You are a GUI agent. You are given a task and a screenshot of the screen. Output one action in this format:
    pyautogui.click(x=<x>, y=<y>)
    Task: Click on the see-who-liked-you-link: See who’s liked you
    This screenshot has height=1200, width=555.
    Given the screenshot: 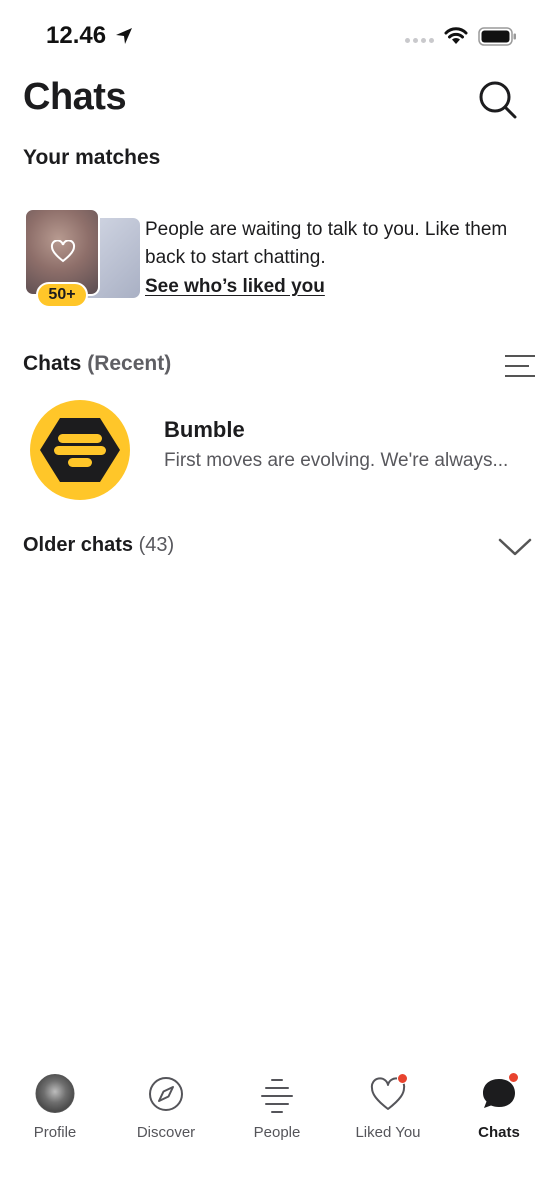 What is the action you would take?
    pyautogui.click(x=235, y=287)
    